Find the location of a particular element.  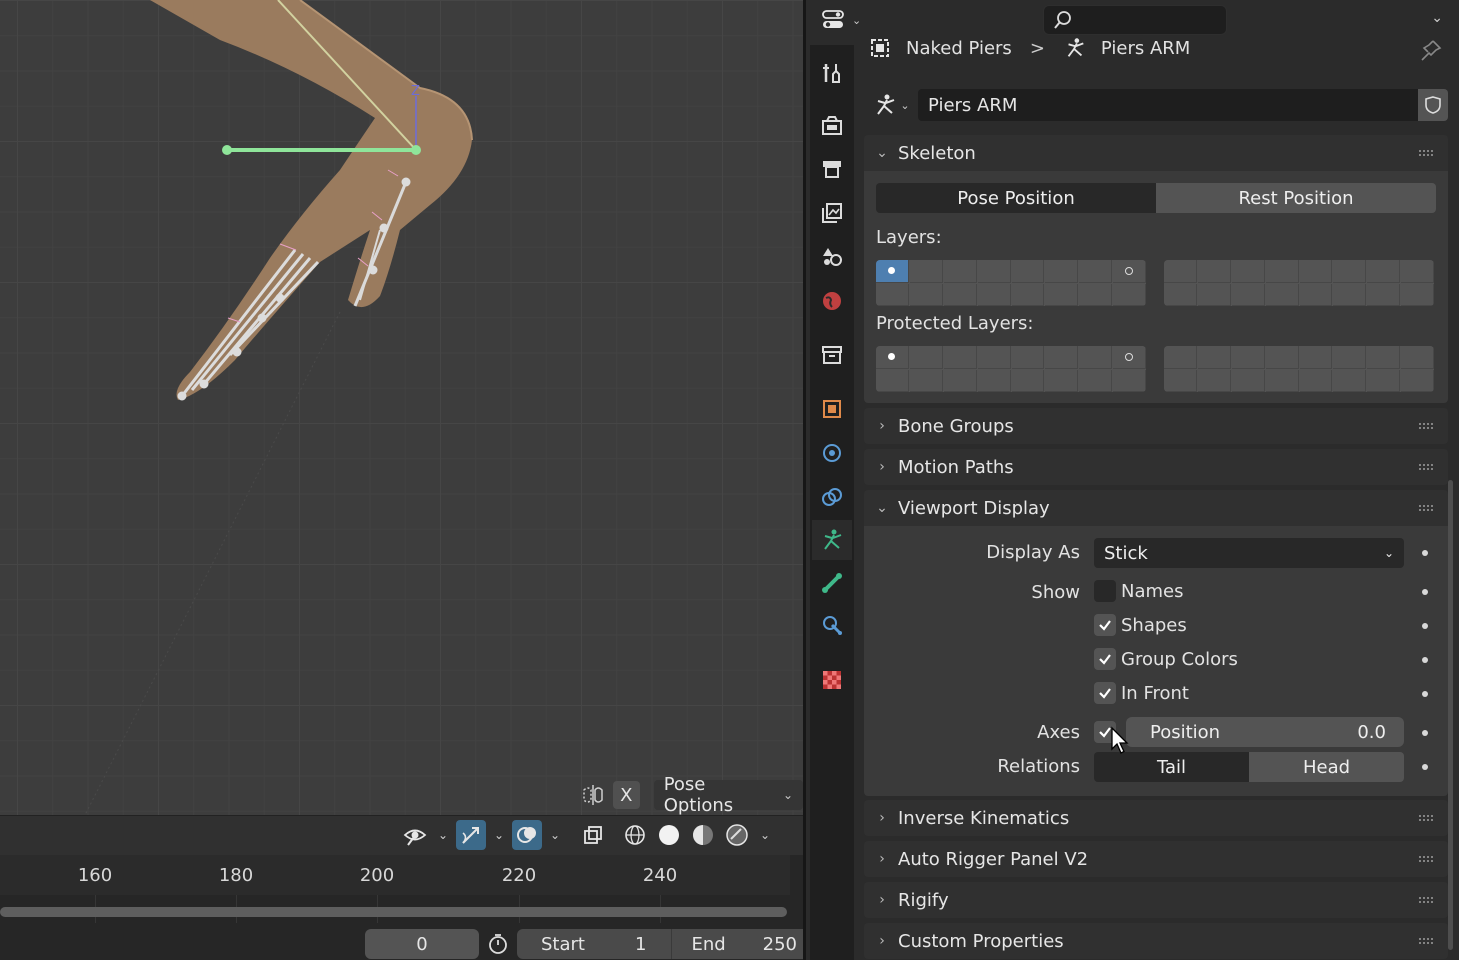

pin-icon is located at coordinates (1431, 52).